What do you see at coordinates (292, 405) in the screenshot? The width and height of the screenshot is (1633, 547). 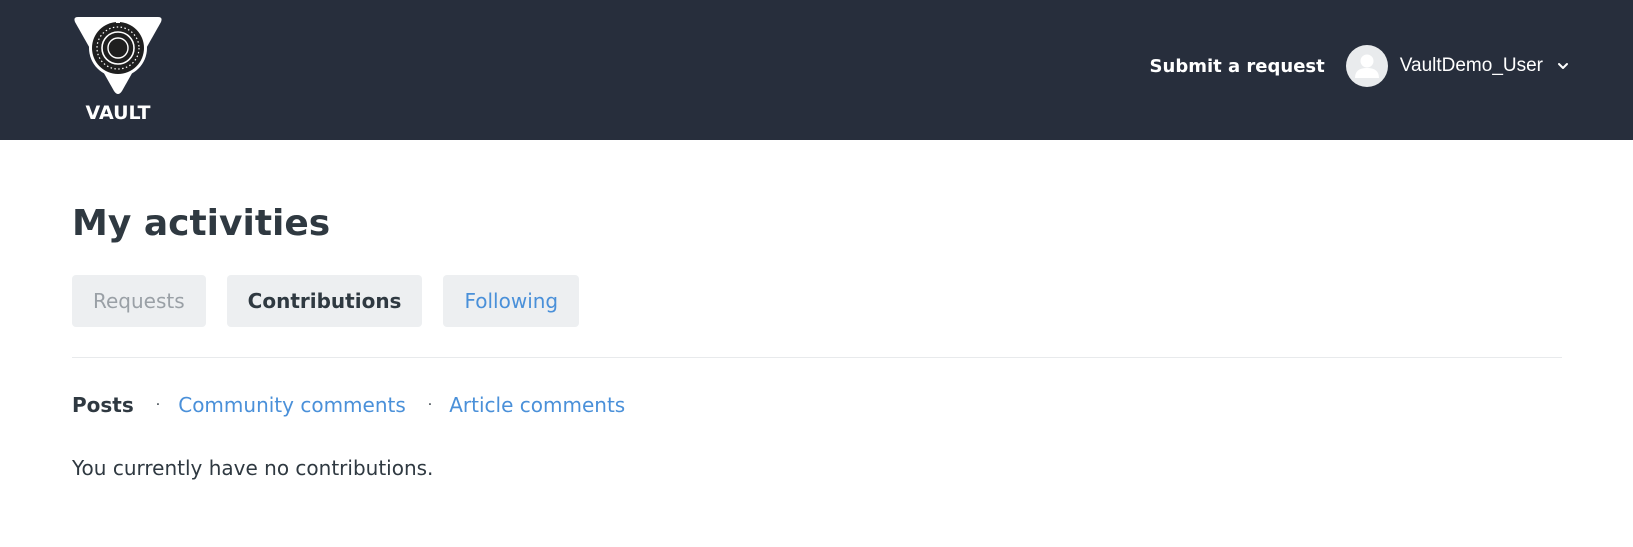 I see `subnav-community-comments: Community comments` at bounding box center [292, 405].